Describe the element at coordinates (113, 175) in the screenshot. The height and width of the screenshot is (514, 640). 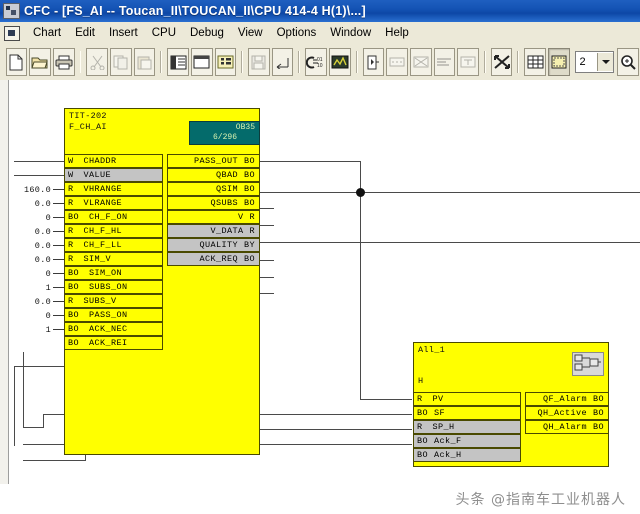
I see `input-pin-value: W VALUE` at that location.